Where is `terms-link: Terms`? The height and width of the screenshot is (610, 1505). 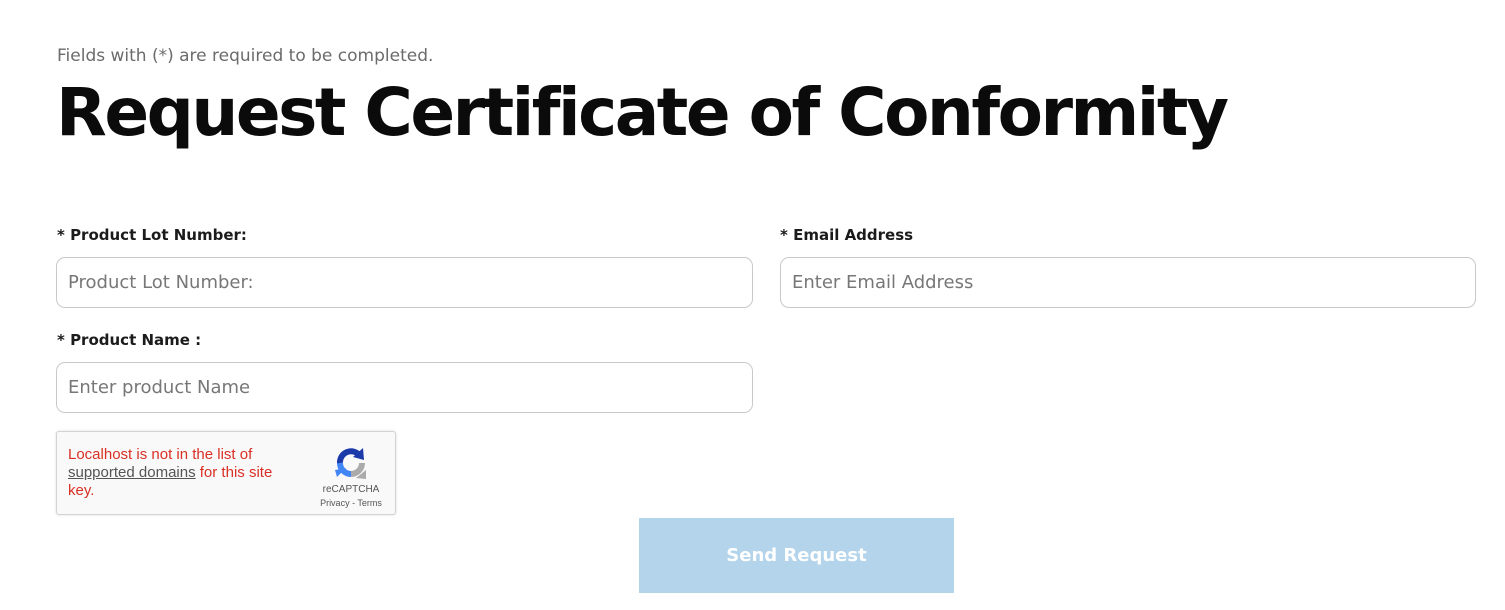
terms-link: Terms is located at coordinates (369, 503).